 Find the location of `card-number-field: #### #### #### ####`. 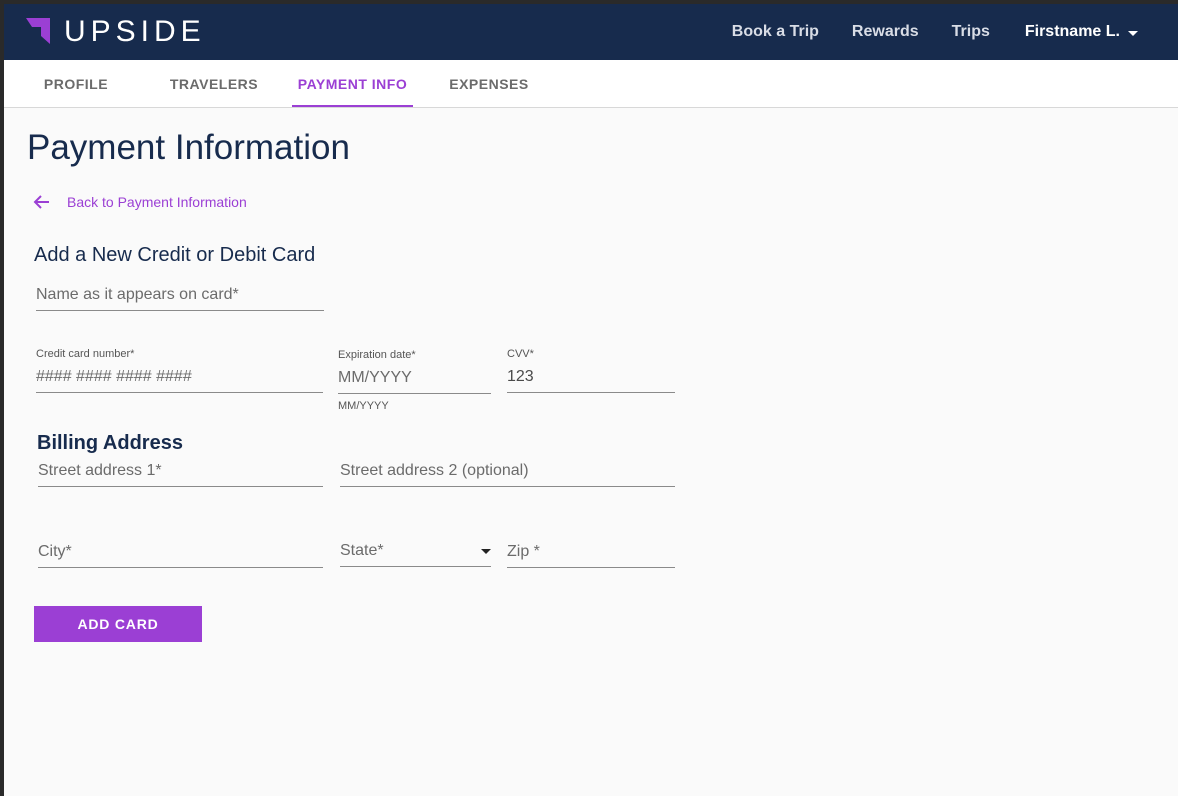

card-number-field: #### #### #### #### is located at coordinates (179, 378).